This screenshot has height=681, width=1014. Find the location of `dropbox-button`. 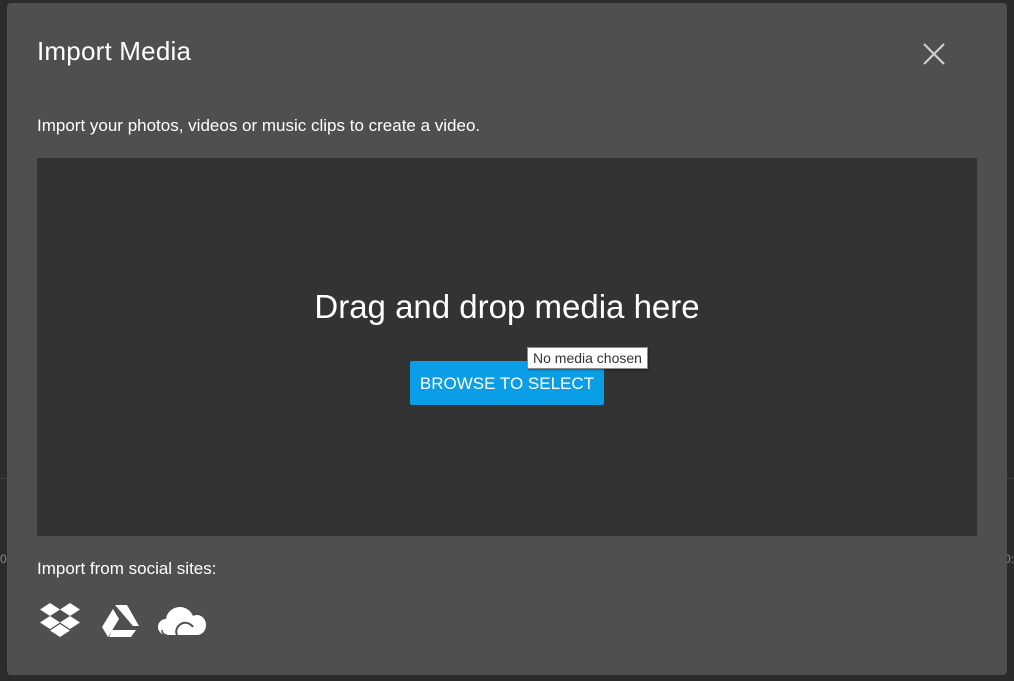

dropbox-button is located at coordinates (60, 623).